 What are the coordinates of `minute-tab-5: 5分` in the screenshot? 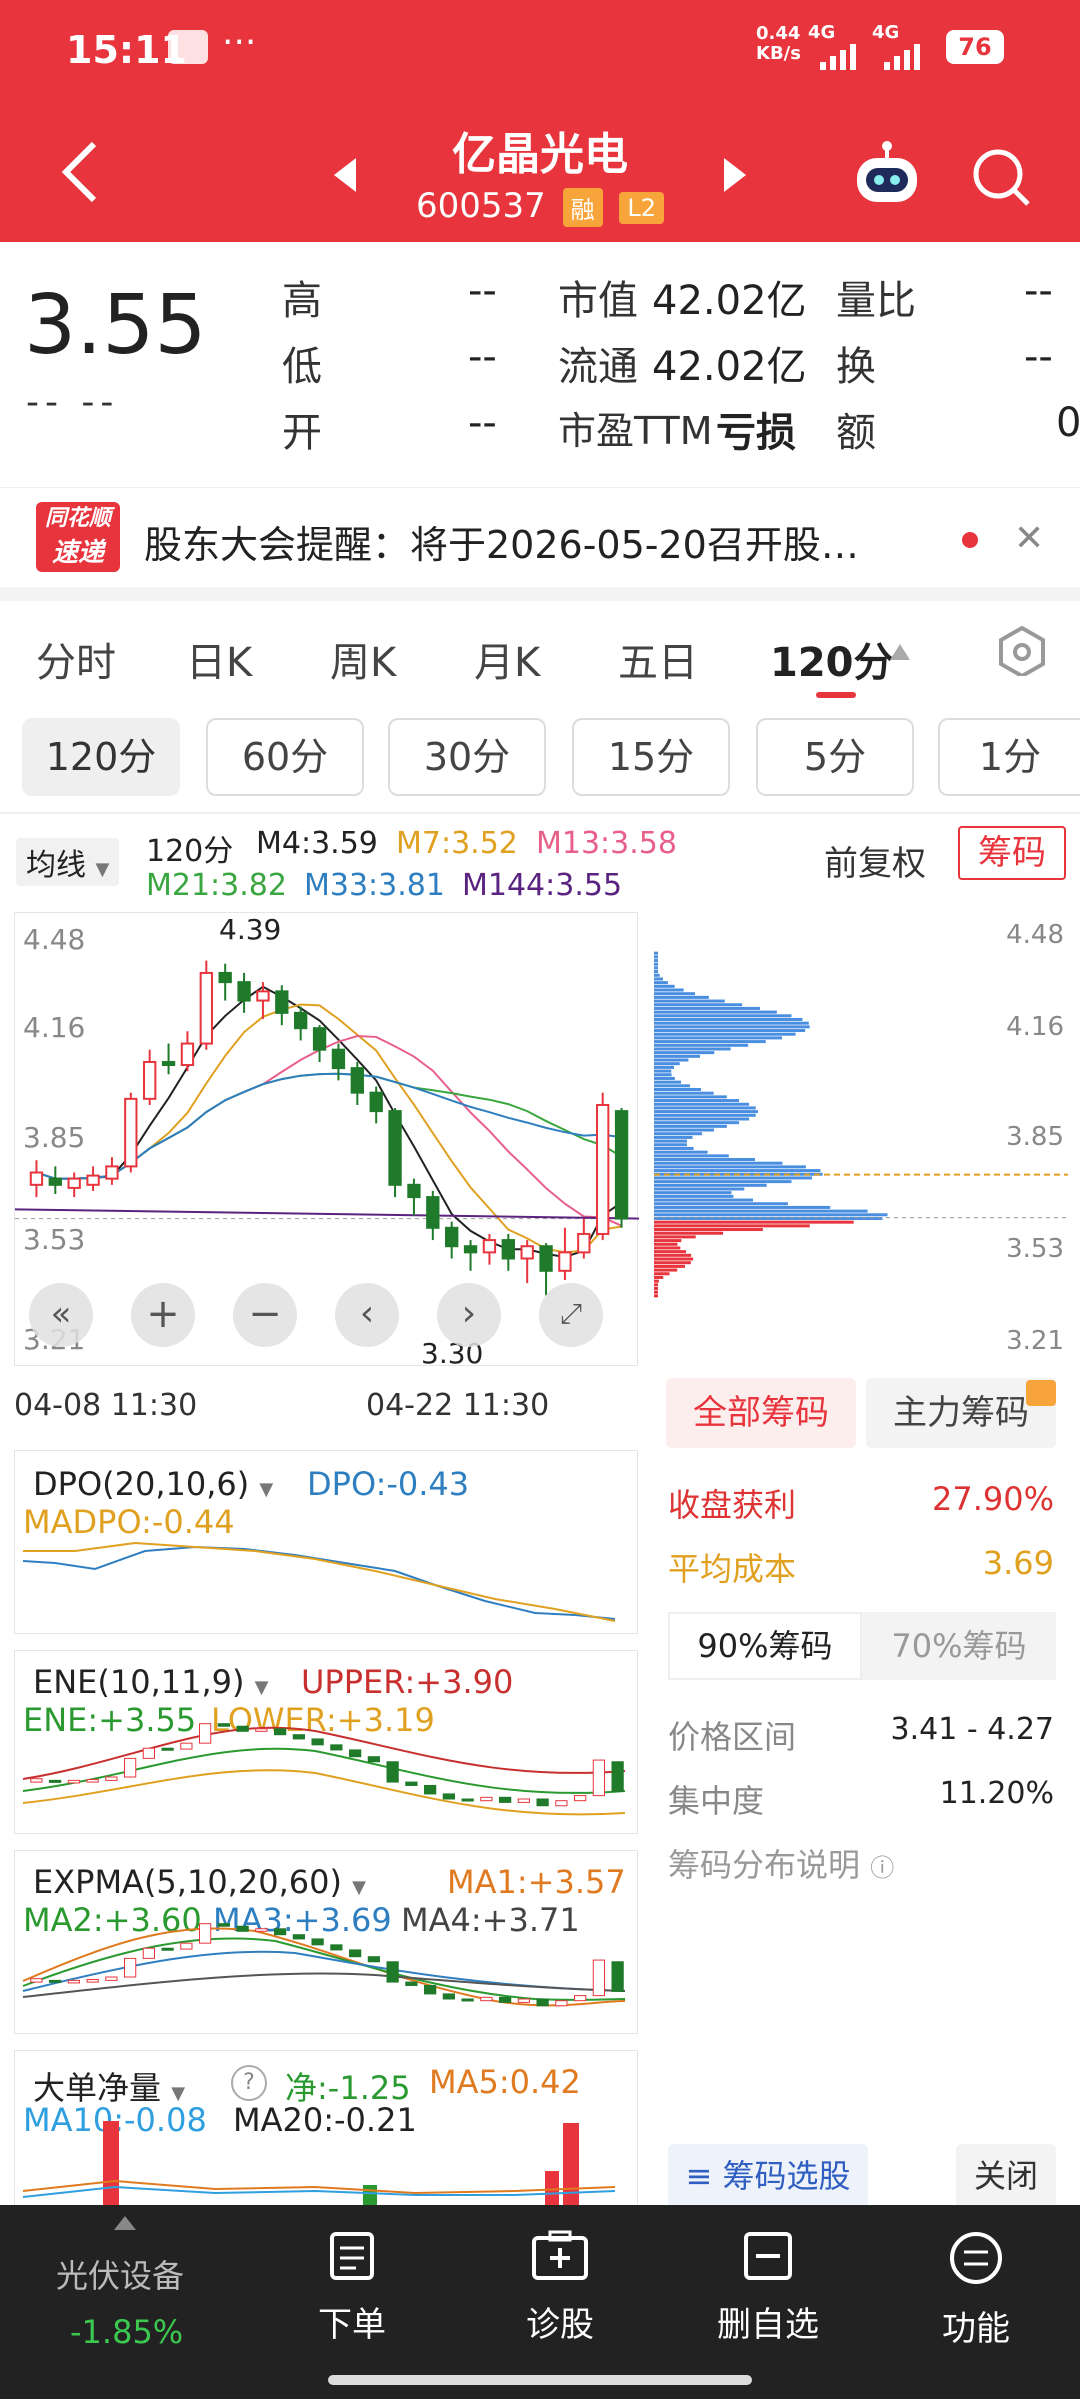 It's located at (835, 757).